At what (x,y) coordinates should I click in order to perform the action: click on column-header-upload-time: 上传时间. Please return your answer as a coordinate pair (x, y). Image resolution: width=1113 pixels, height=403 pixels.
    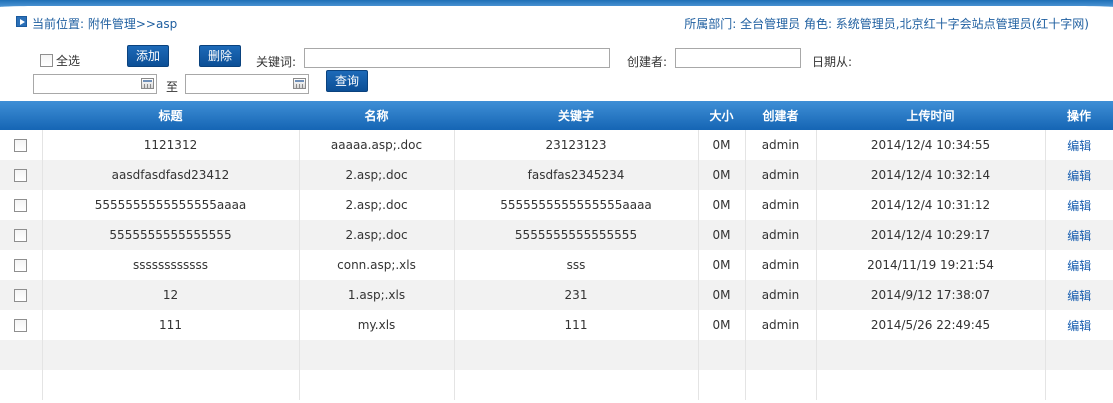
    Looking at the image, I should click on (930, 115).